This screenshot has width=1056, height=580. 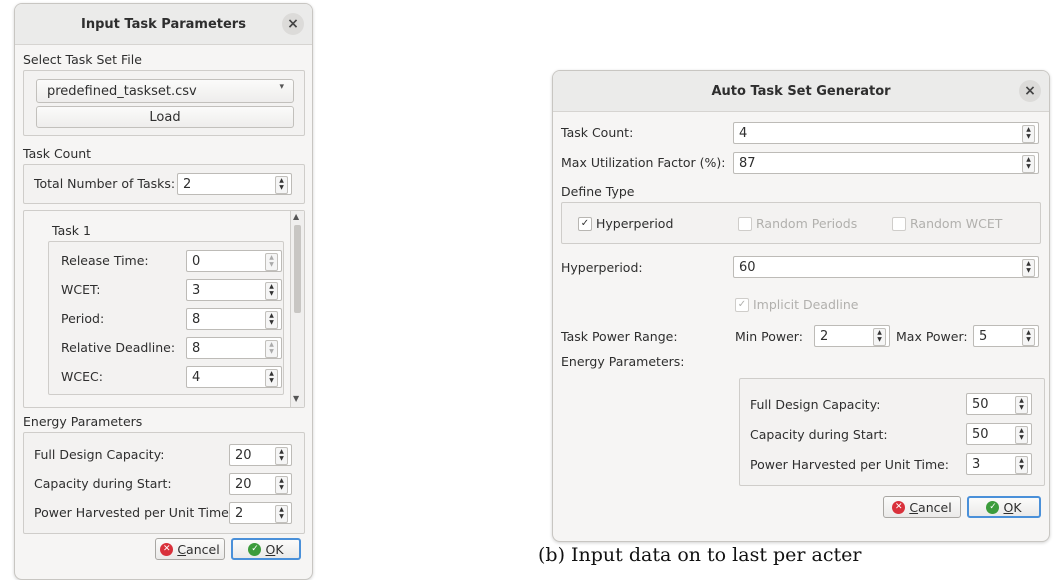 What do you see at coordinates (635, 223) in the screenshot?
I see `hyperperiod-checkbox-label: Hyperperiod` at bounding box center [635, 223].